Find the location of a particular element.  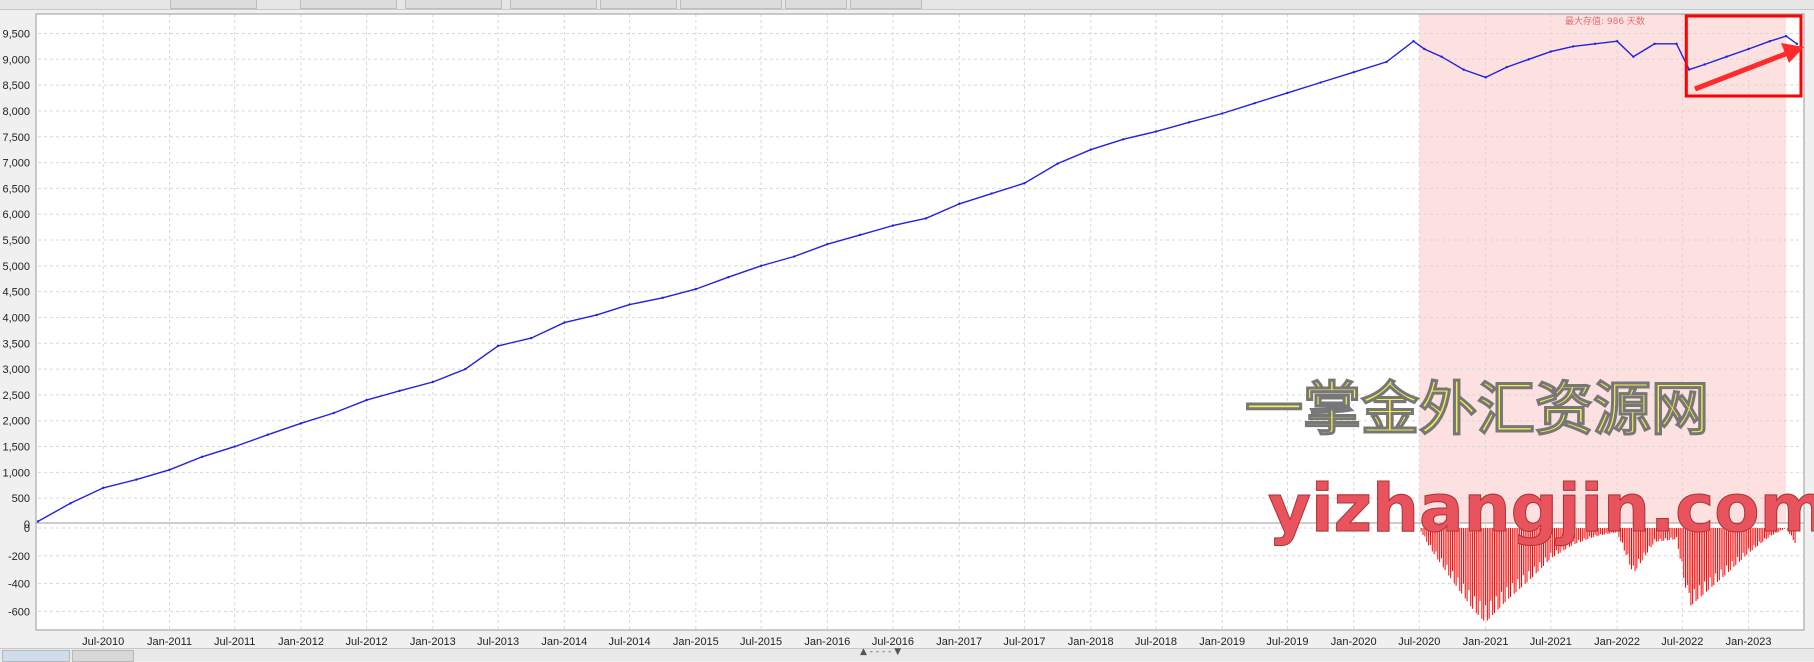

equity-y-tick-label: 6,000 is located at coordinates (16, 215).